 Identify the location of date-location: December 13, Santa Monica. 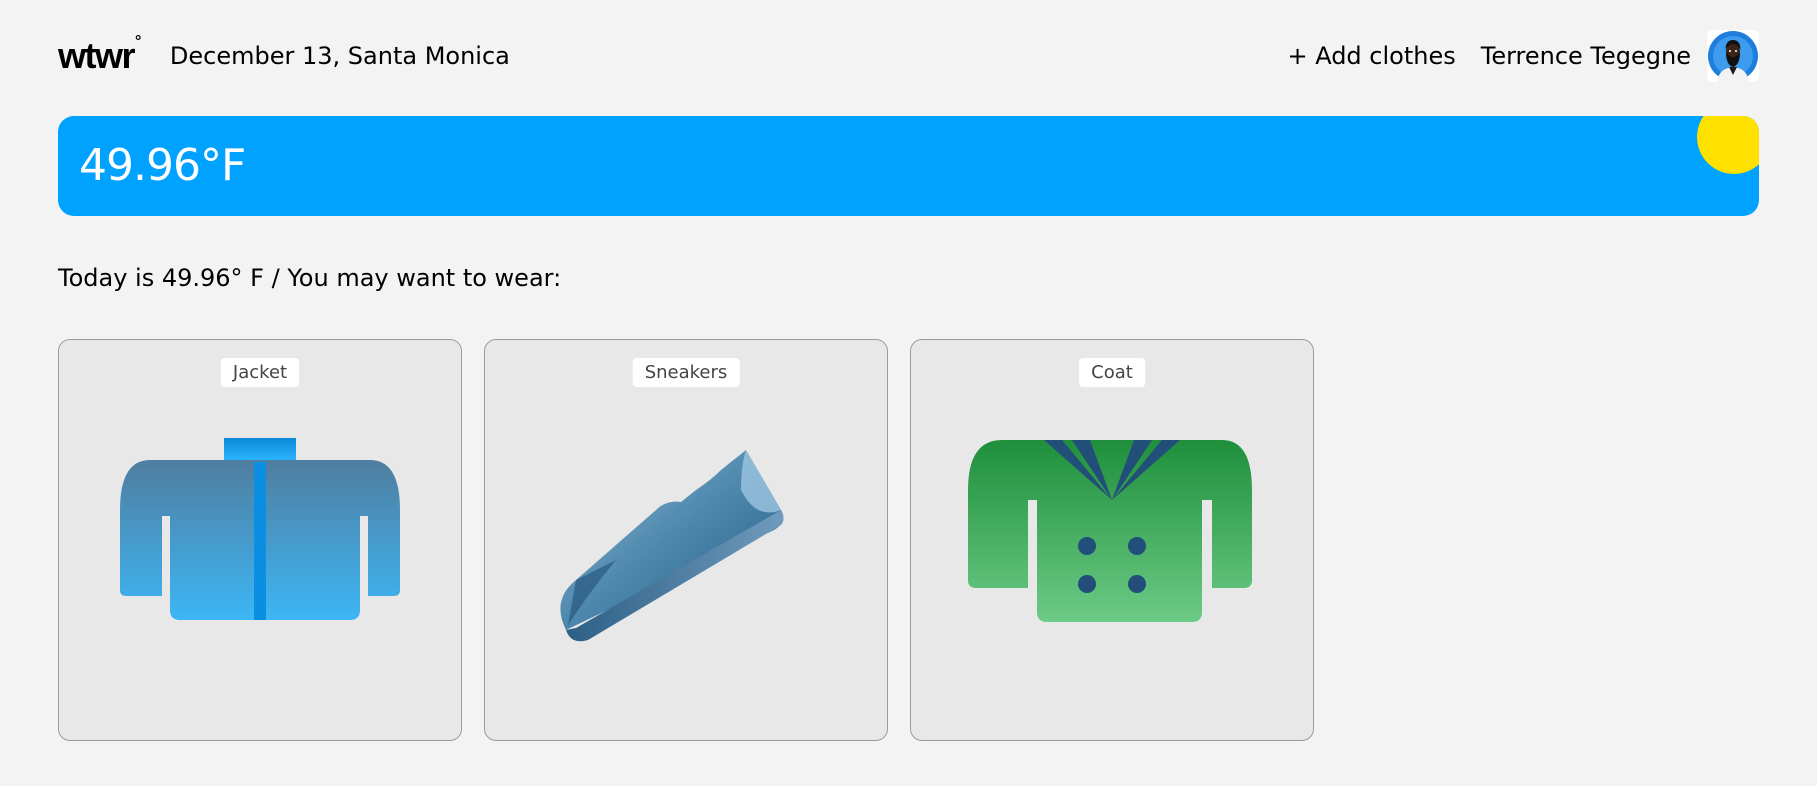
(339, 56).